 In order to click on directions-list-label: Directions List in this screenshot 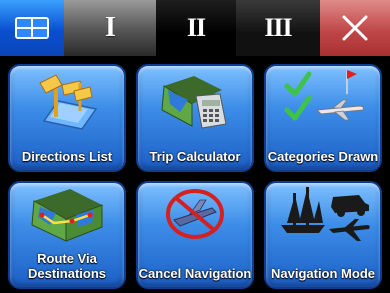, I will do `click(67, 156)`.